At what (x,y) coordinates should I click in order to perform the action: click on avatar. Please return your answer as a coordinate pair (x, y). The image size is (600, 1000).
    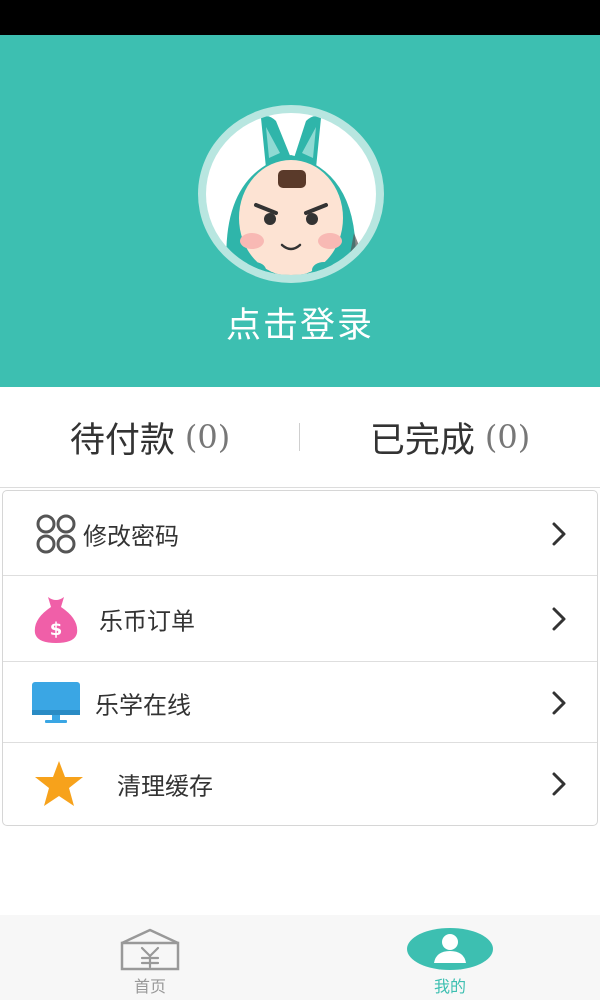
    Looking at the image, I should click on (291, 194).